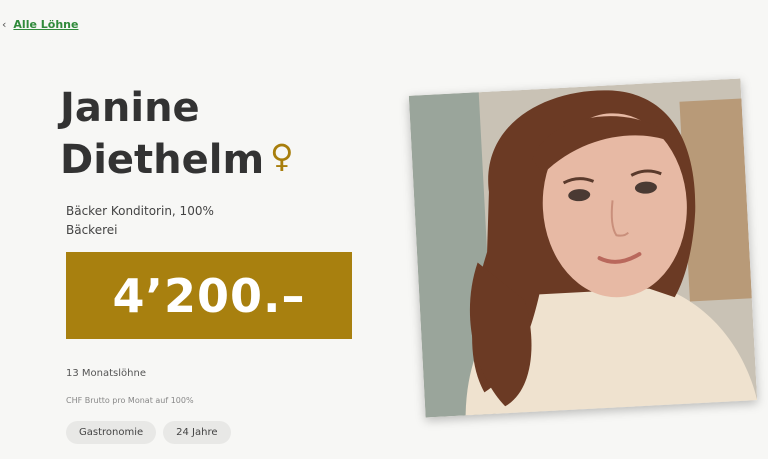  What do you see at coordinates (106, 373) in the screenshot?
I see `salary-months: 13 Monatslöhne` at bounding box center [106, 373].